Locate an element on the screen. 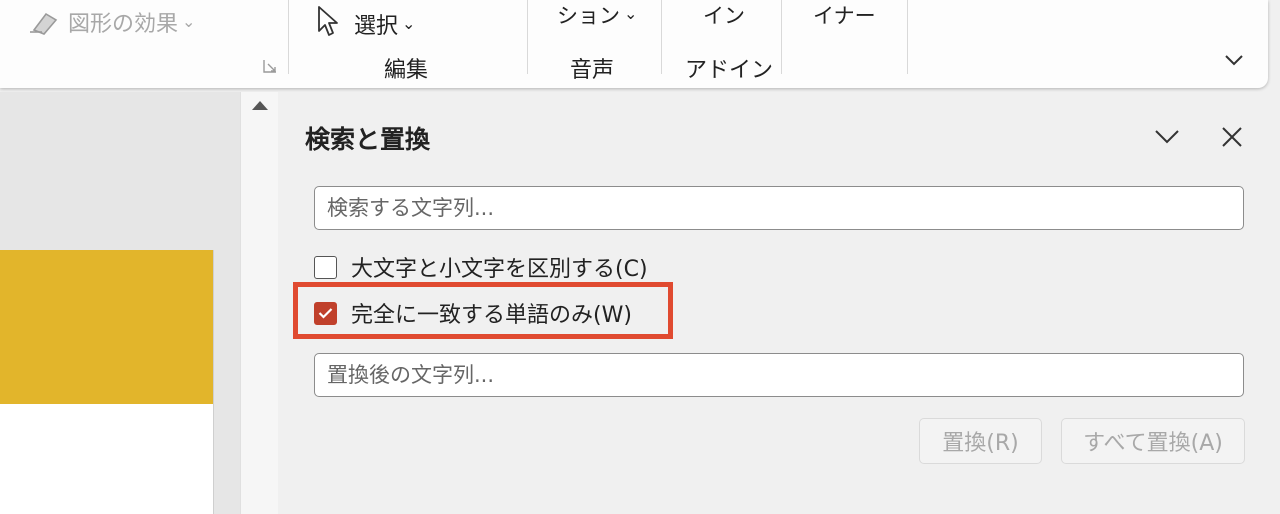 Image resolution: width=1280 pixels, height=514 pixels. match-case-label: 大文字と小文字を区別する(C) is located at coordinates (499, 269).